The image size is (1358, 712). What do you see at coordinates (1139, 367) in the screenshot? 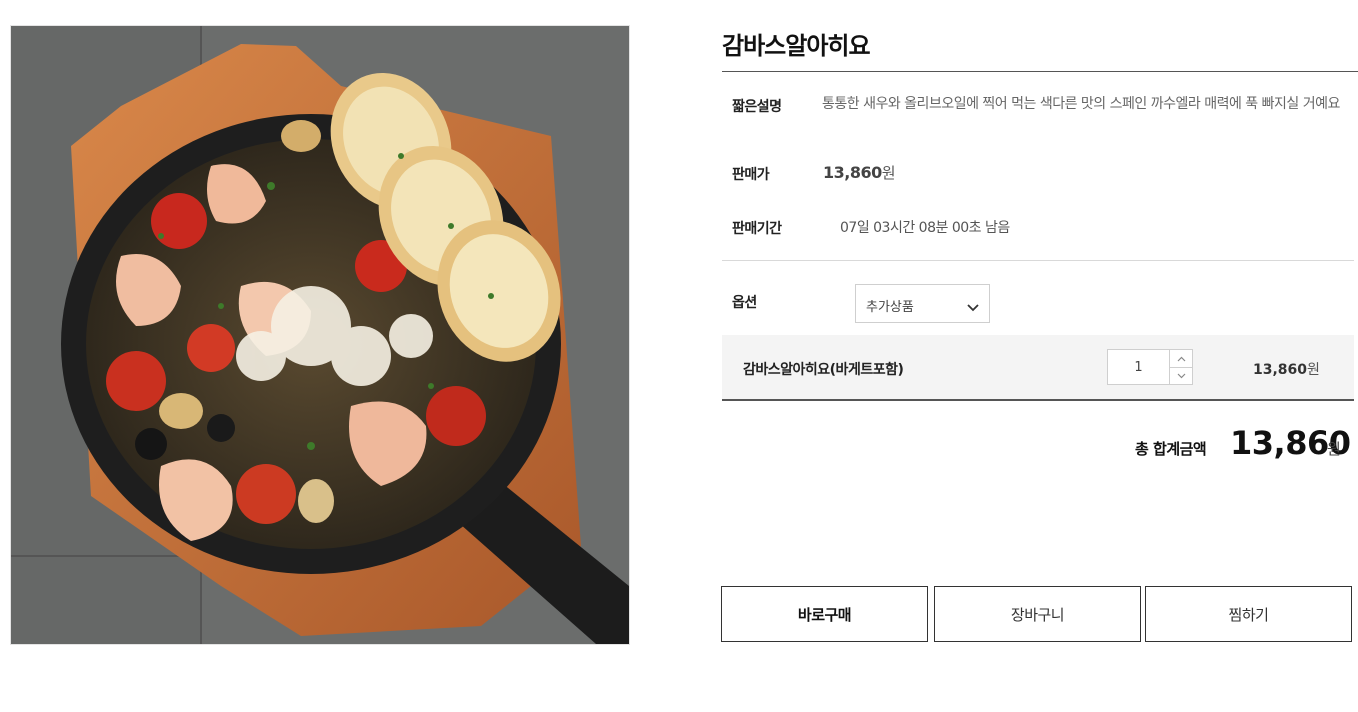
I see `quantity-input` at bounding box center [1139, 367].